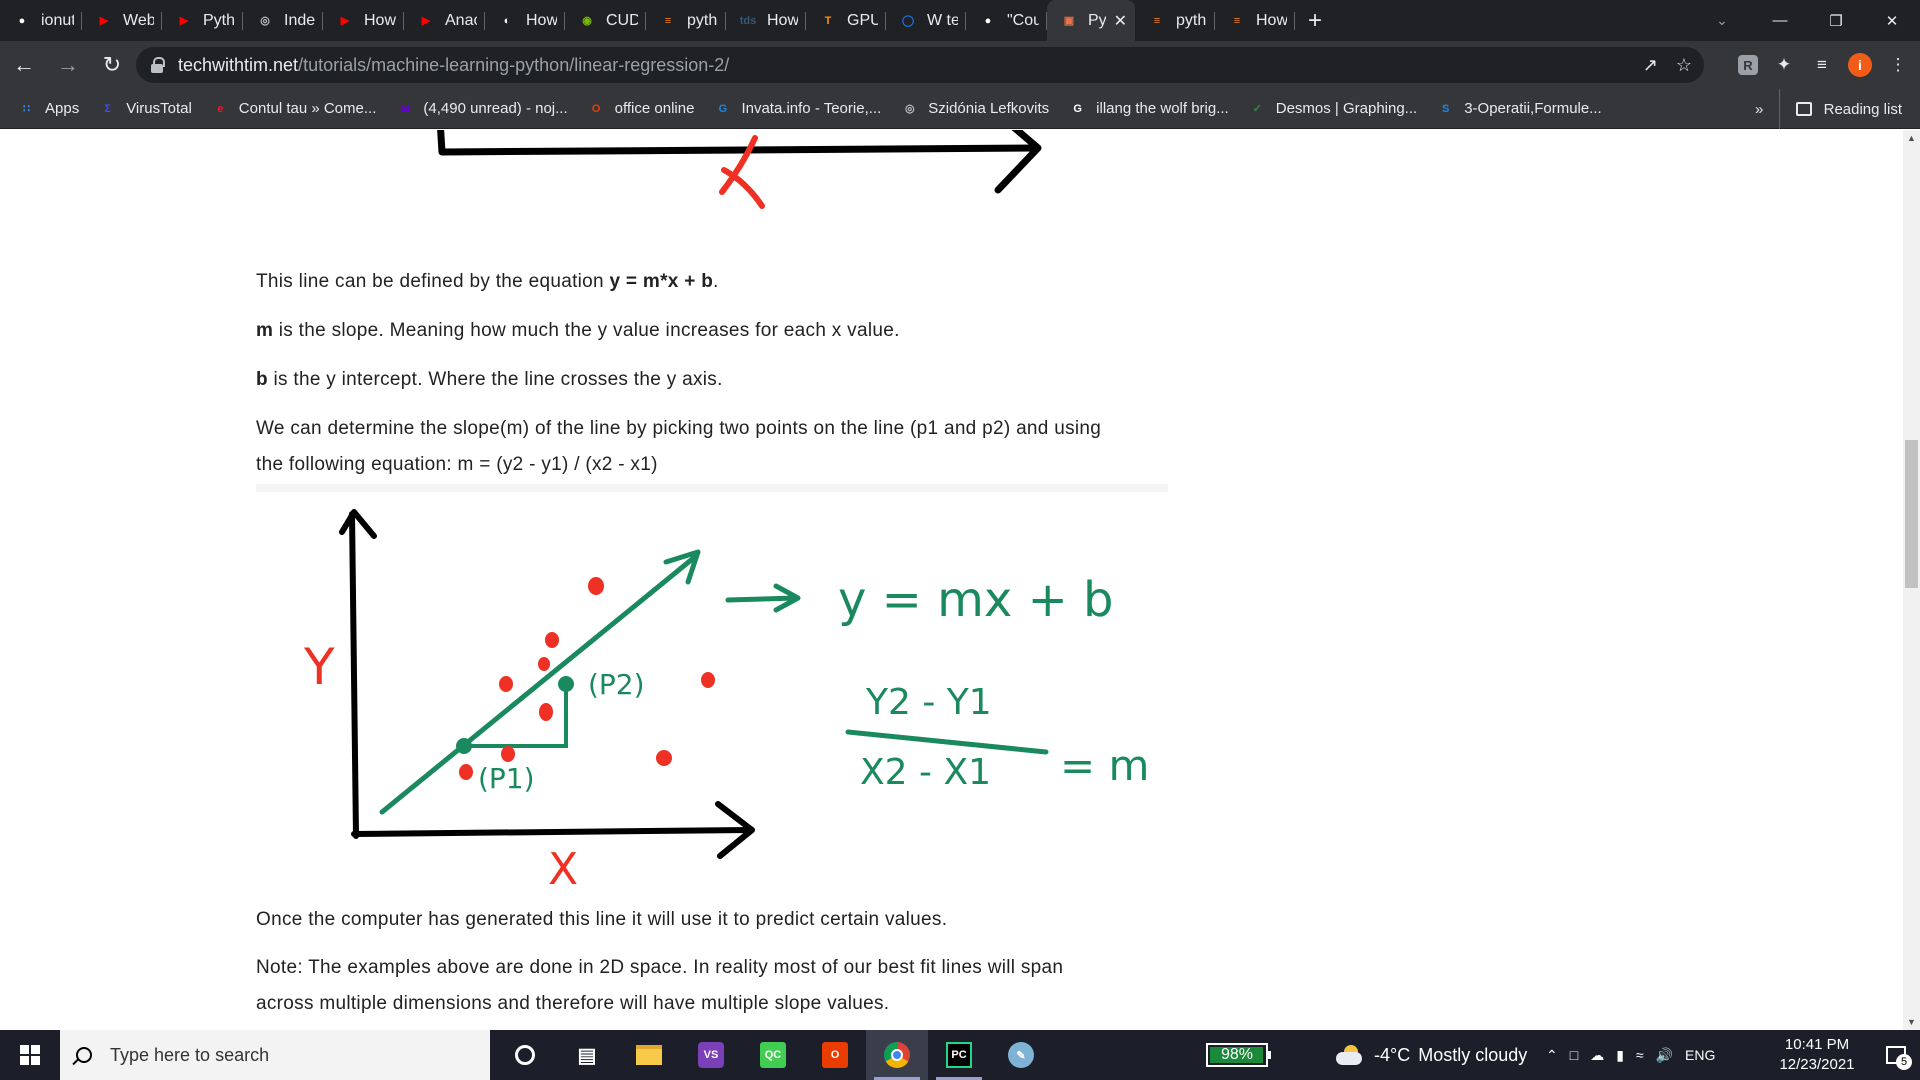 The height and width of the screenshot is (1080, 1920). I want to click on bookmark-item: ◎ Szidónia Lefkovits, so click(975, 108).